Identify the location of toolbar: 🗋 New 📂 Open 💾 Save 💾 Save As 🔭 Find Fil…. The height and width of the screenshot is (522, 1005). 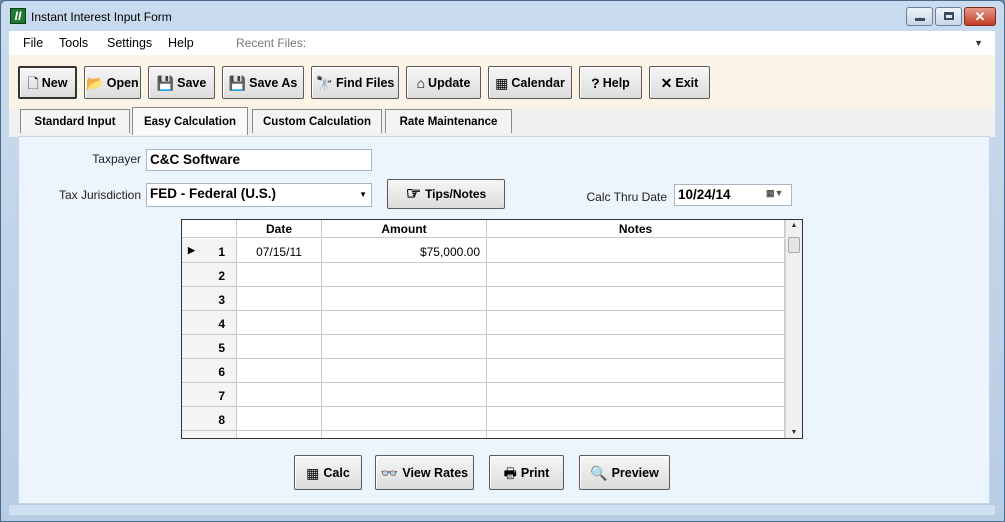
(502, 82).